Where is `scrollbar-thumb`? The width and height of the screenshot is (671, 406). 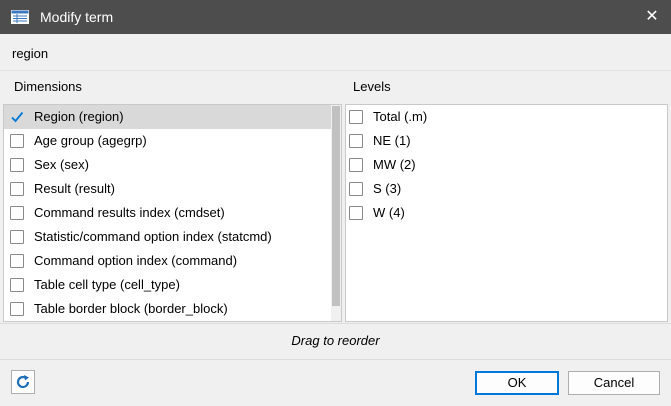
scrollbar-thumb is located at coordinates (336, 206).